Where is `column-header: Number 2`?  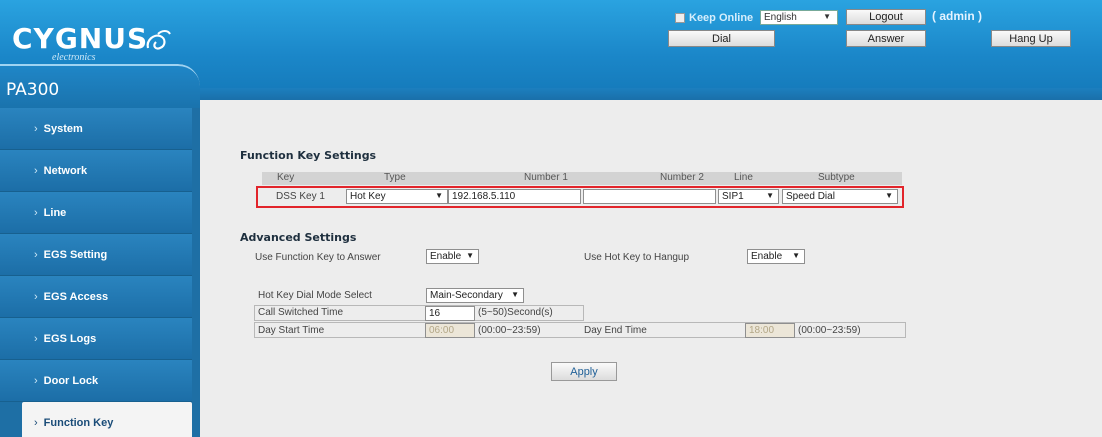 column-header: Number 2 is located at coordinates (682, 177).